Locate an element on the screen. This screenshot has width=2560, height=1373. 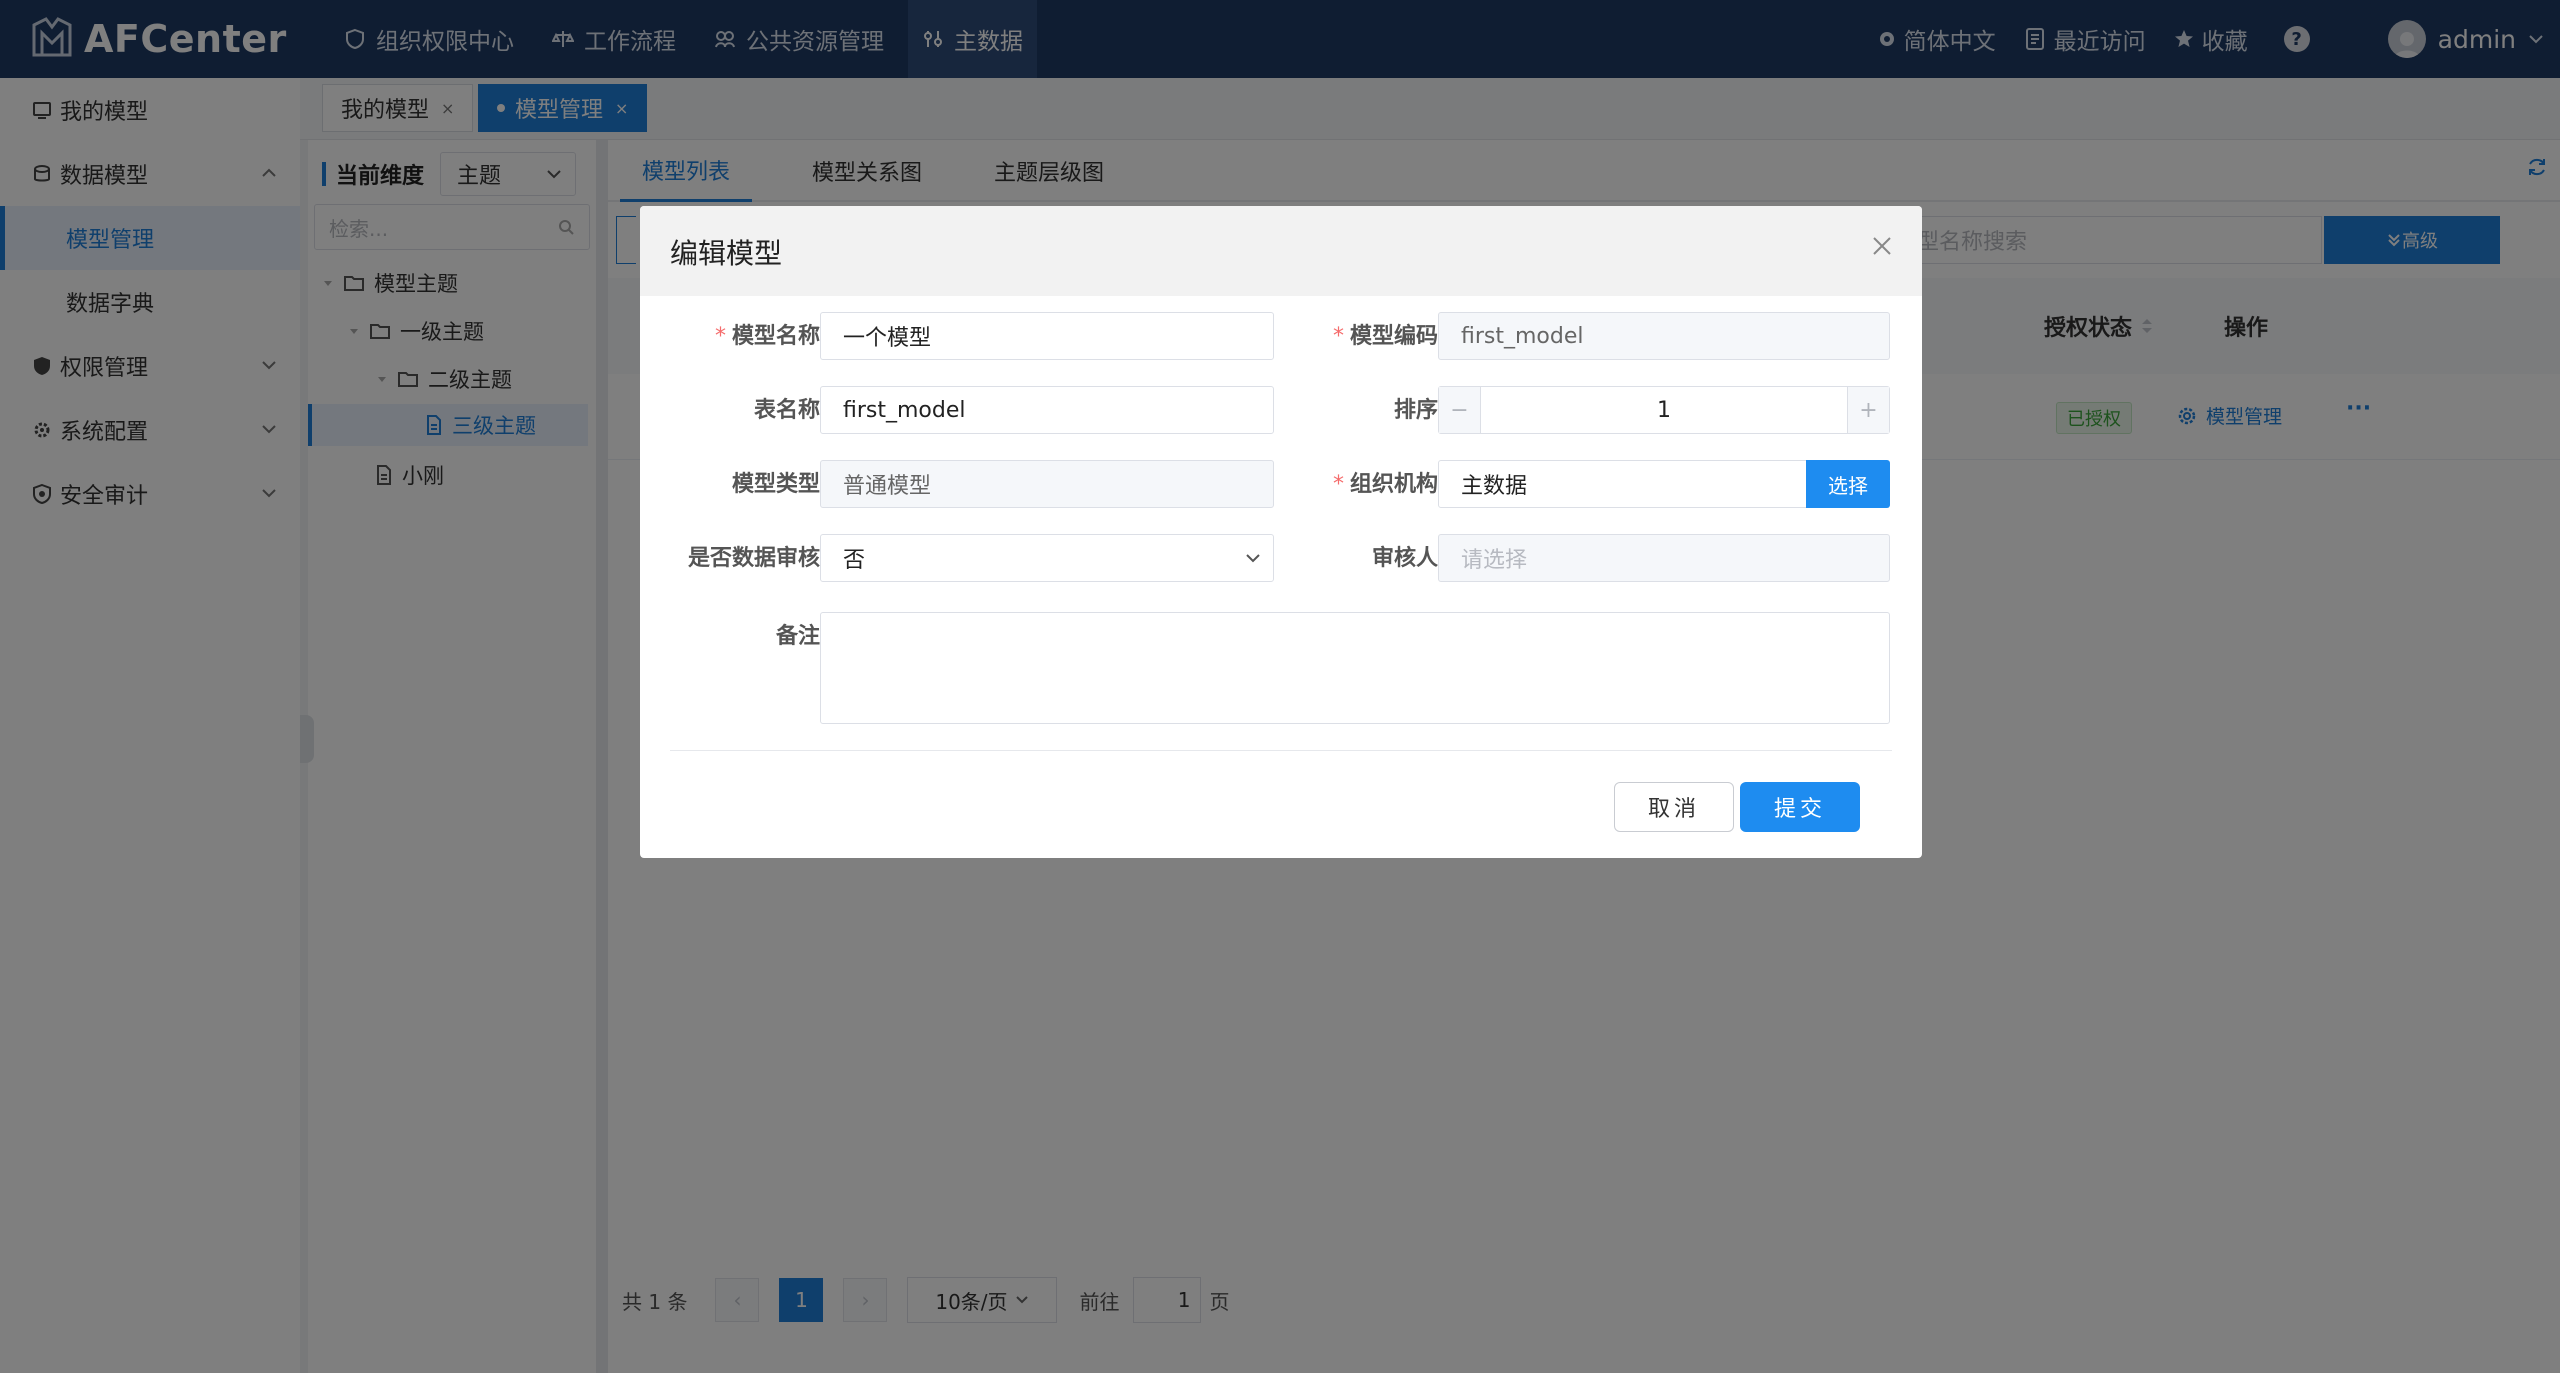
model-type-label: 模型类型 is located at coordinates (775, 484).